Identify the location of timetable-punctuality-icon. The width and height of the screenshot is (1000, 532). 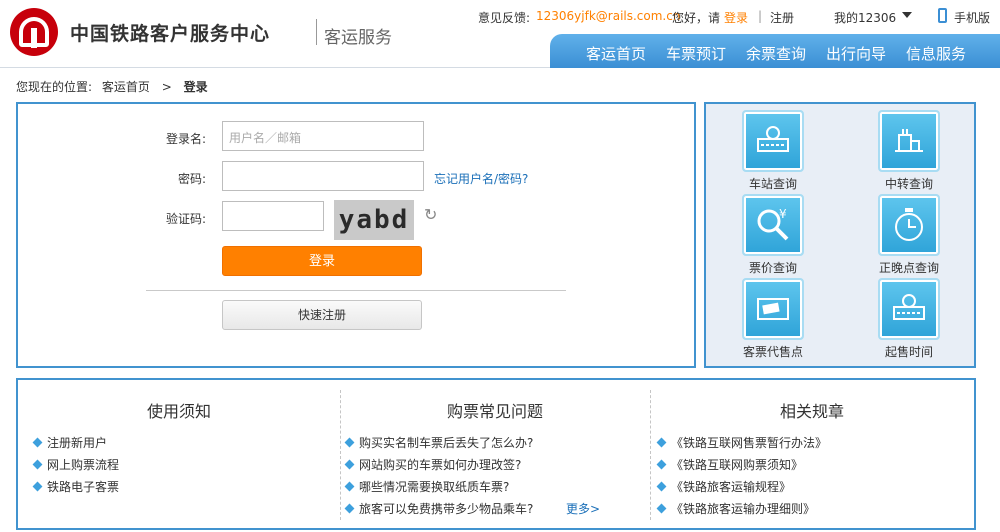
(909, 225).